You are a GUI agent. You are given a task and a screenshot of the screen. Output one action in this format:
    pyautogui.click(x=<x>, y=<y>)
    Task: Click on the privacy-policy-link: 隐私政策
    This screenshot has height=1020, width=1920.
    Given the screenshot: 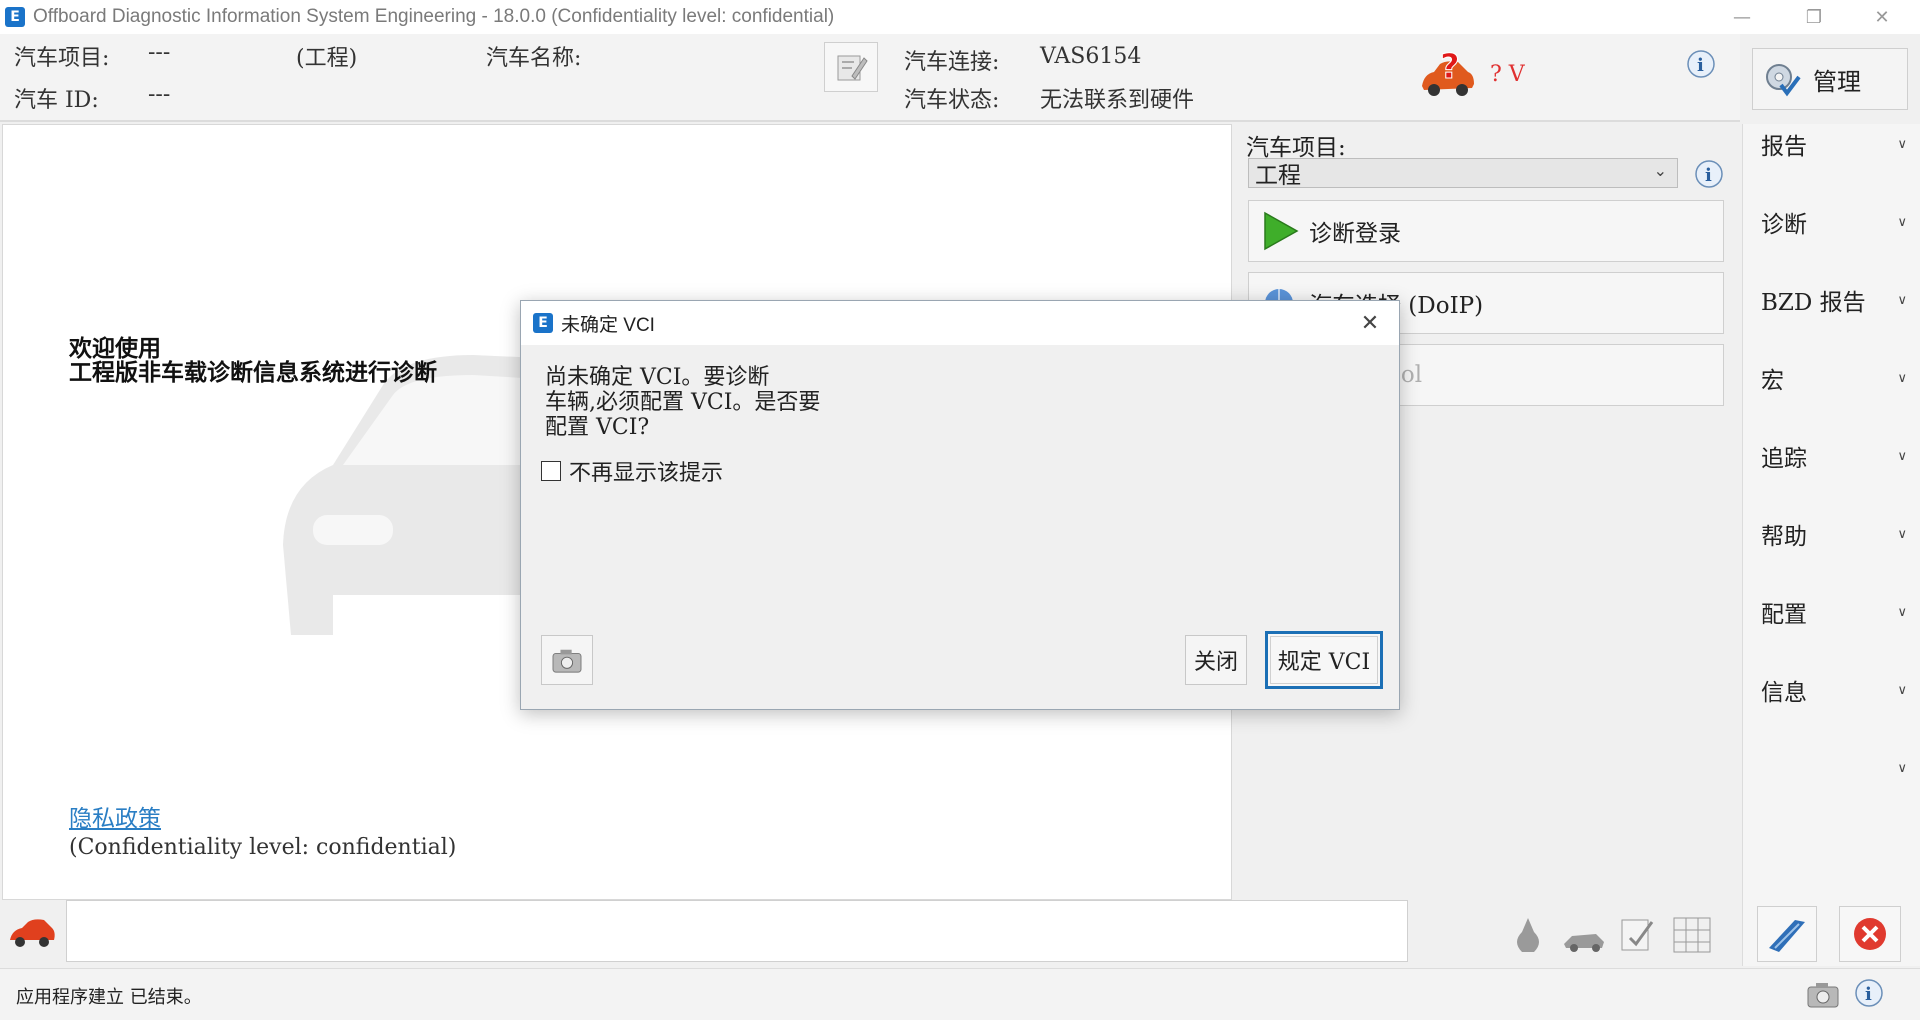 What is the action you would take?
    pyautogui.click(x=115, y=816)
    